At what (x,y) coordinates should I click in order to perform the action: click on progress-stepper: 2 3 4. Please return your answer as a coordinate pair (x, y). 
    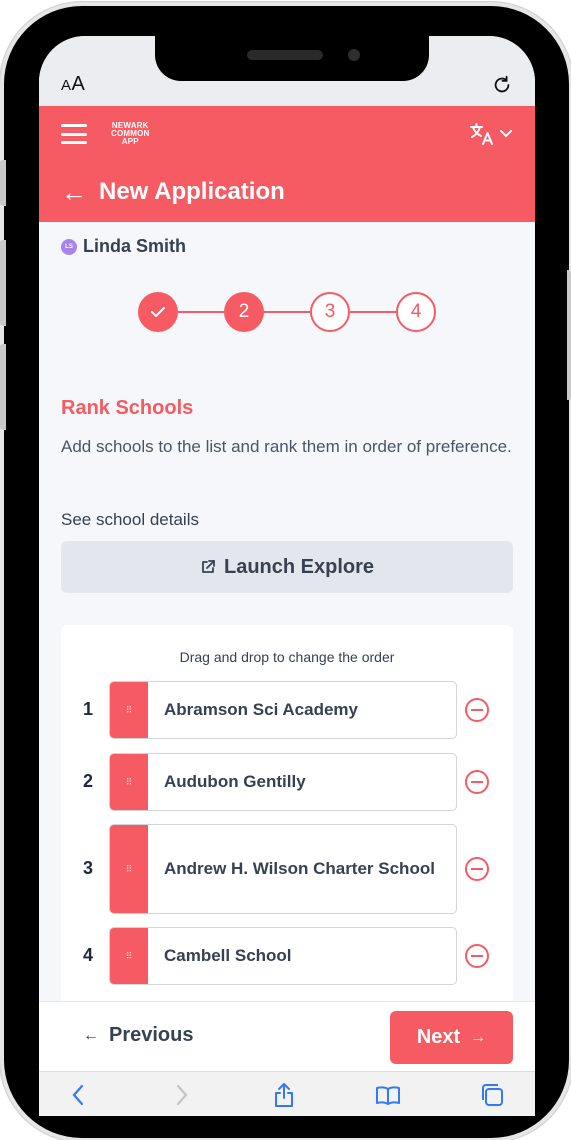
    Looking at the image, I should click on (288, 312).